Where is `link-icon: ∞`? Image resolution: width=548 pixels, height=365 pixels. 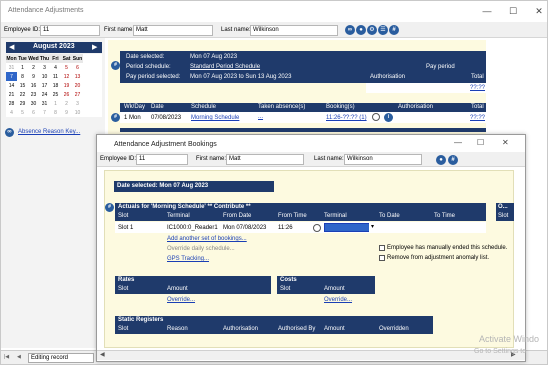
link-icon: ∞ is located at coordinates (350, 30).